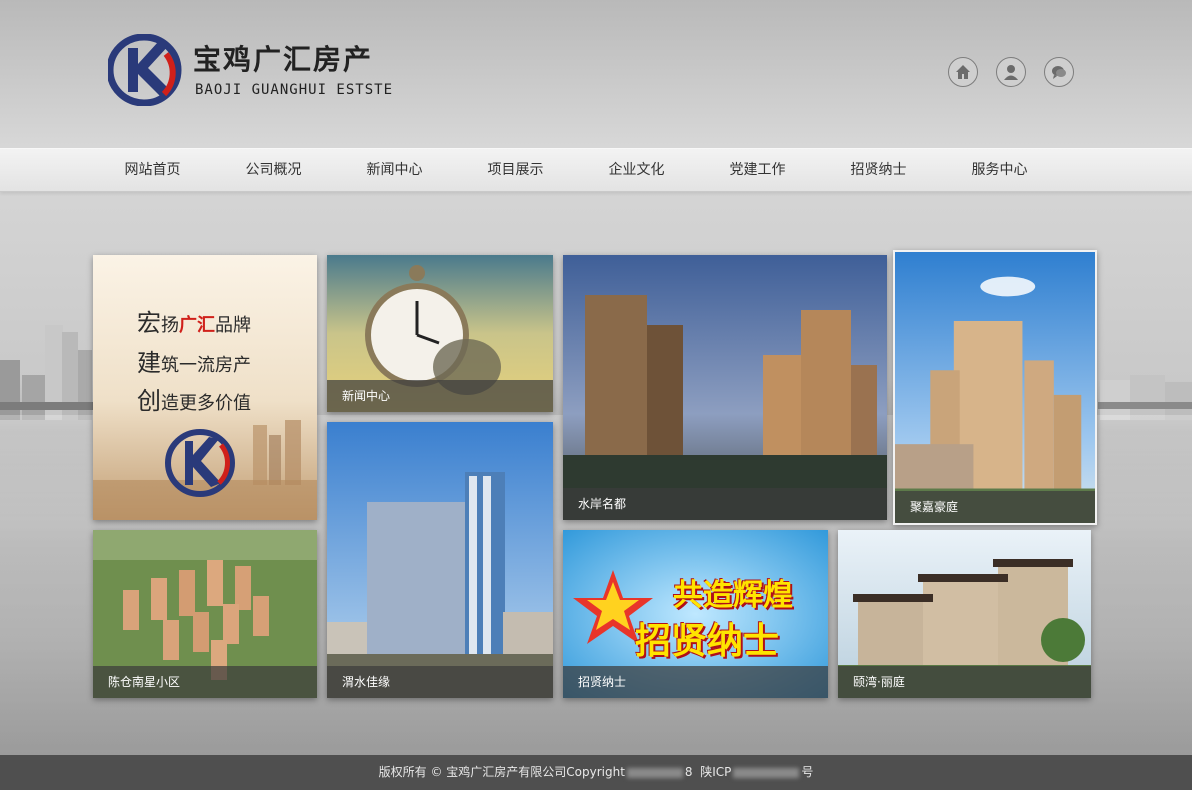 The width and height of the screenshot is (1192, 790). Describe the element at coordinates (294, 90) in the screenshot. I see `brand-name-en: BAOJI GUANGHUI ESTSTE` at that location.